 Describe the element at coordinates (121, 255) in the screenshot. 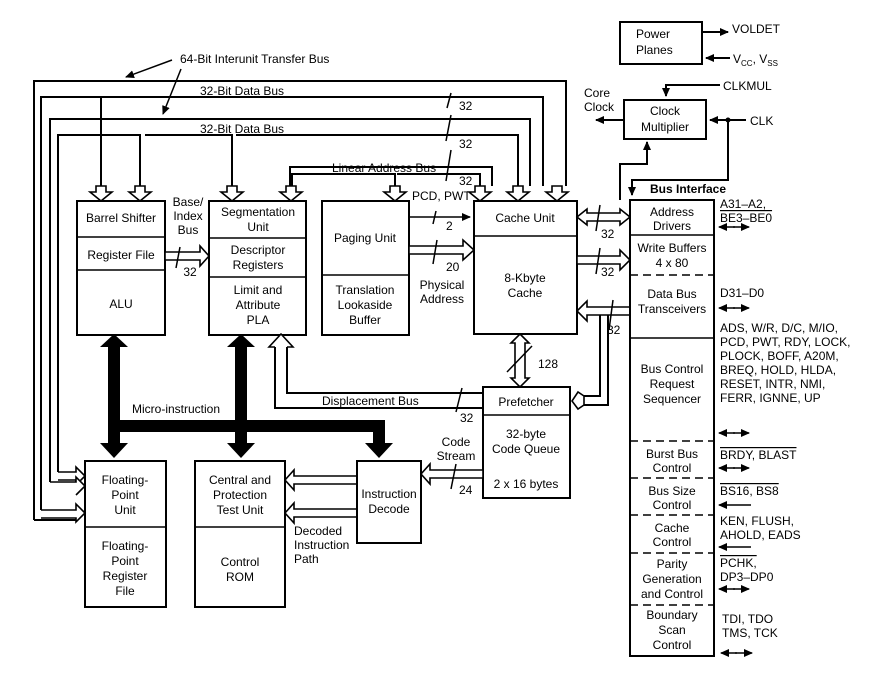

I see `register-file: Register File` at that location.